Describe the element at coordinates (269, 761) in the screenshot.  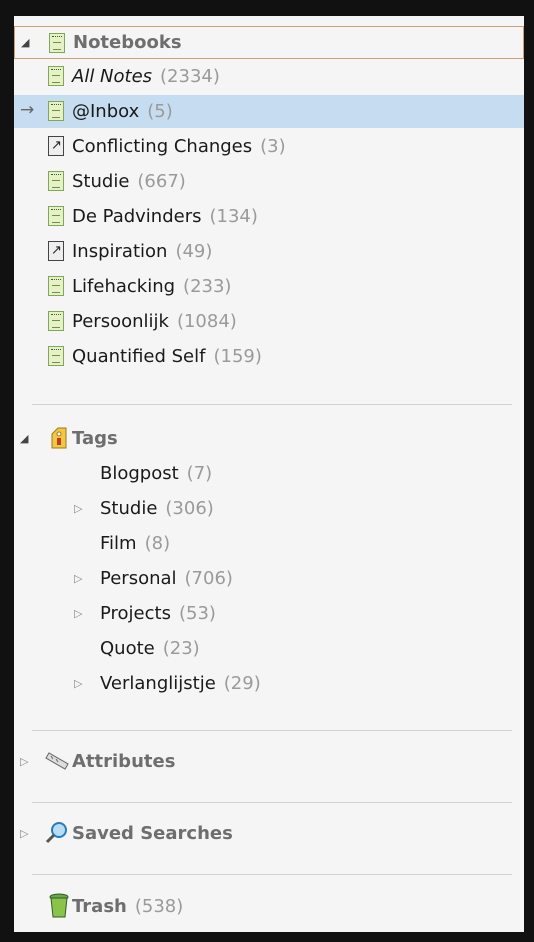
I see `attributes-section: ▷ Attributes` at that location.